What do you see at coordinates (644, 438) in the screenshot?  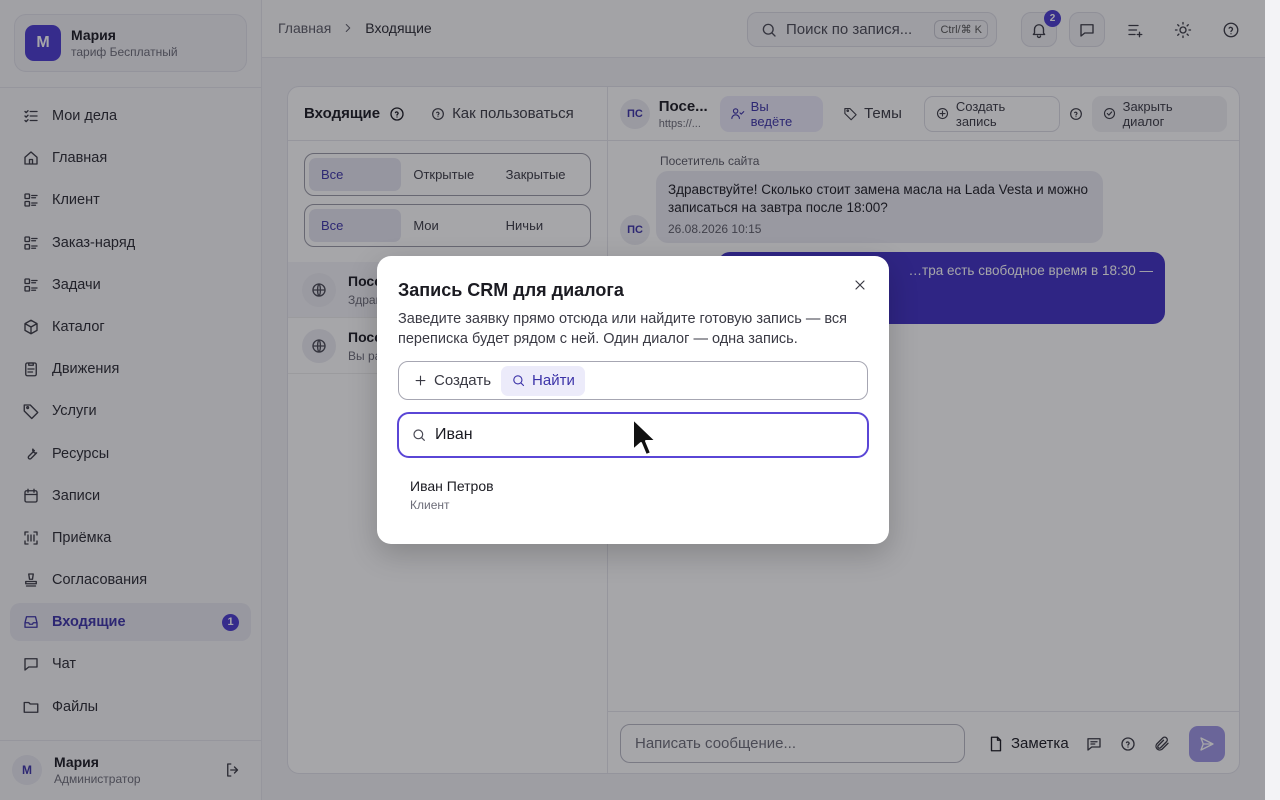 I see `mouse-cursor-icon` at bounding box center [644, 438].